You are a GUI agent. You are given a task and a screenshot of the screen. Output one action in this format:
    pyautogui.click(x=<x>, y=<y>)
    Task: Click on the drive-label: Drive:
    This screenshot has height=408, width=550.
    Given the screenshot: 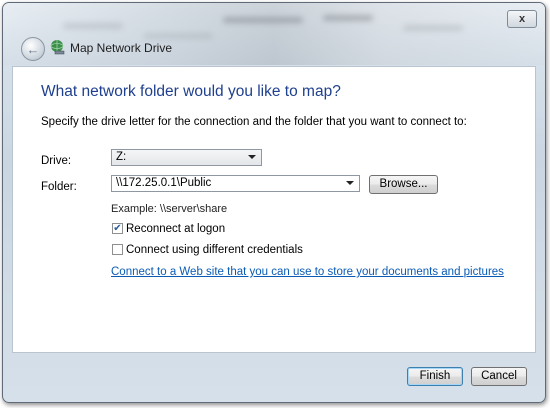 What is the action you would take?
    pyautogui.click(x=56, y=161)
    